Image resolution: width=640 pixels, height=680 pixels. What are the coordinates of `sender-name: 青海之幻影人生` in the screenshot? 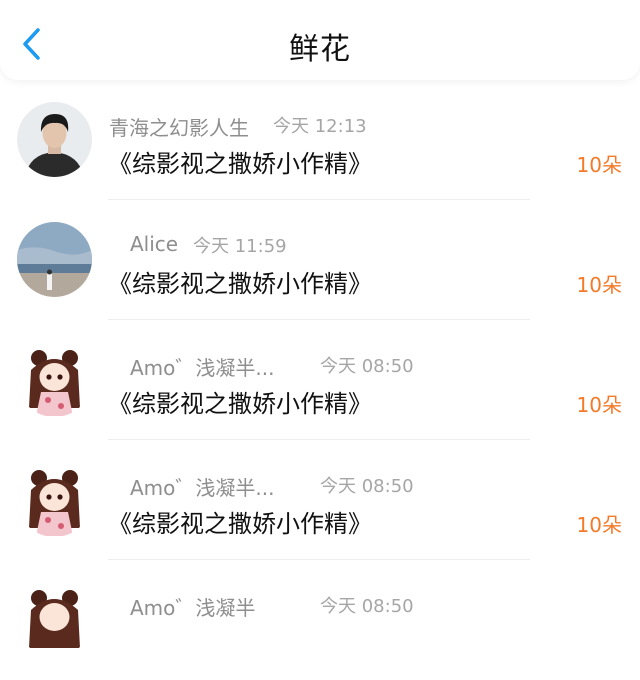 It's located at (179, 128).